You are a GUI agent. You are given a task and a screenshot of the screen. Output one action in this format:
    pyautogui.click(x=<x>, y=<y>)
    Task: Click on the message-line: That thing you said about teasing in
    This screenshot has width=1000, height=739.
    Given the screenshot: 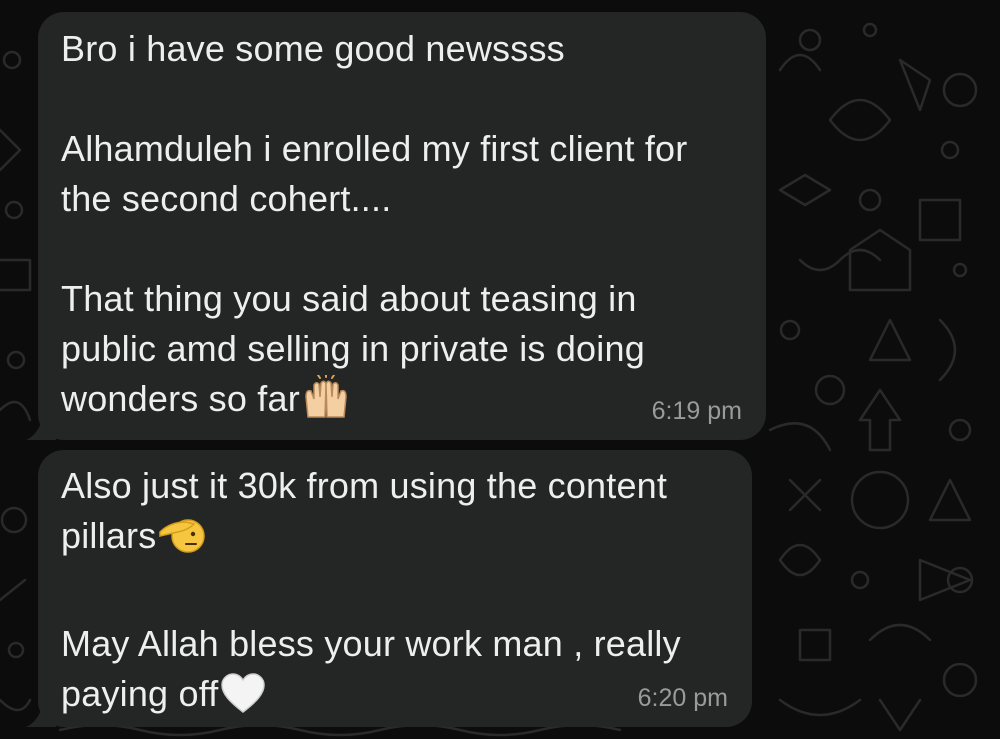 What is the action you would take?
    pyautogui.click(x=349, y=298)
    